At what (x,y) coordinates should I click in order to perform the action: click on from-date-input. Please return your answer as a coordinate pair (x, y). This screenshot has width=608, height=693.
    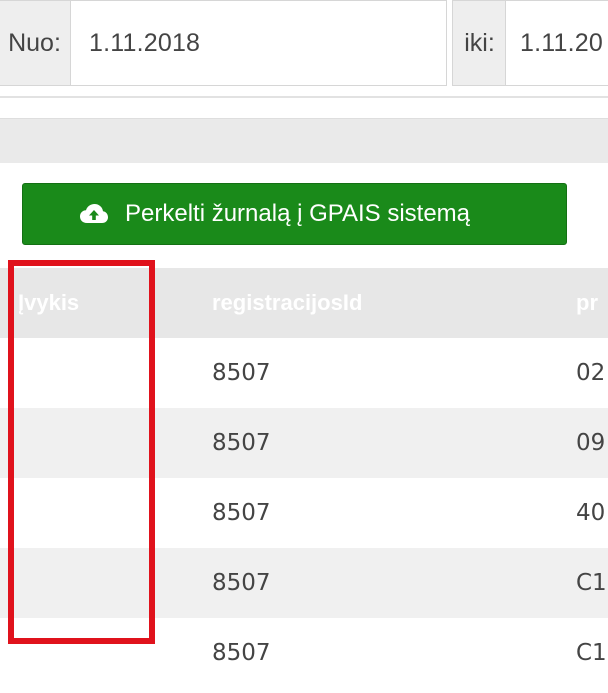
    Looking at the image, I should click on (258, 43).